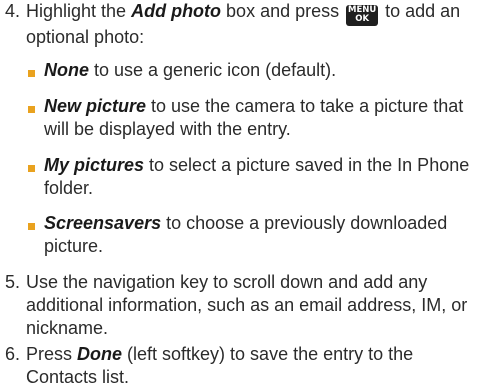 Image resolution: width=486 pixels, height=389 pixels. What do you see at coordinates (79, 11) in the screenshot?
I see `step-text-part: Highlight the` at bounding box center [79, 11].